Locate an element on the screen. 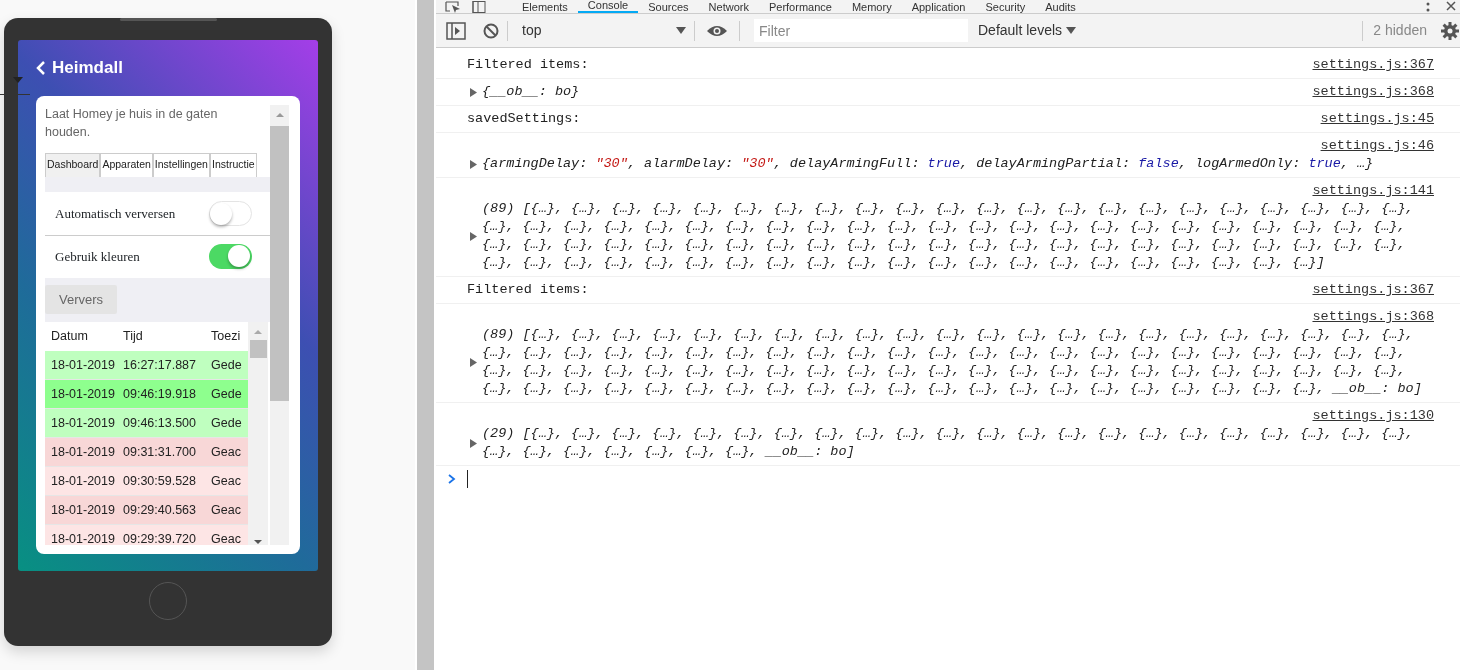 This screenshot has height=670, width=1460. table-scrollbar is located at coordinates (258, 433).